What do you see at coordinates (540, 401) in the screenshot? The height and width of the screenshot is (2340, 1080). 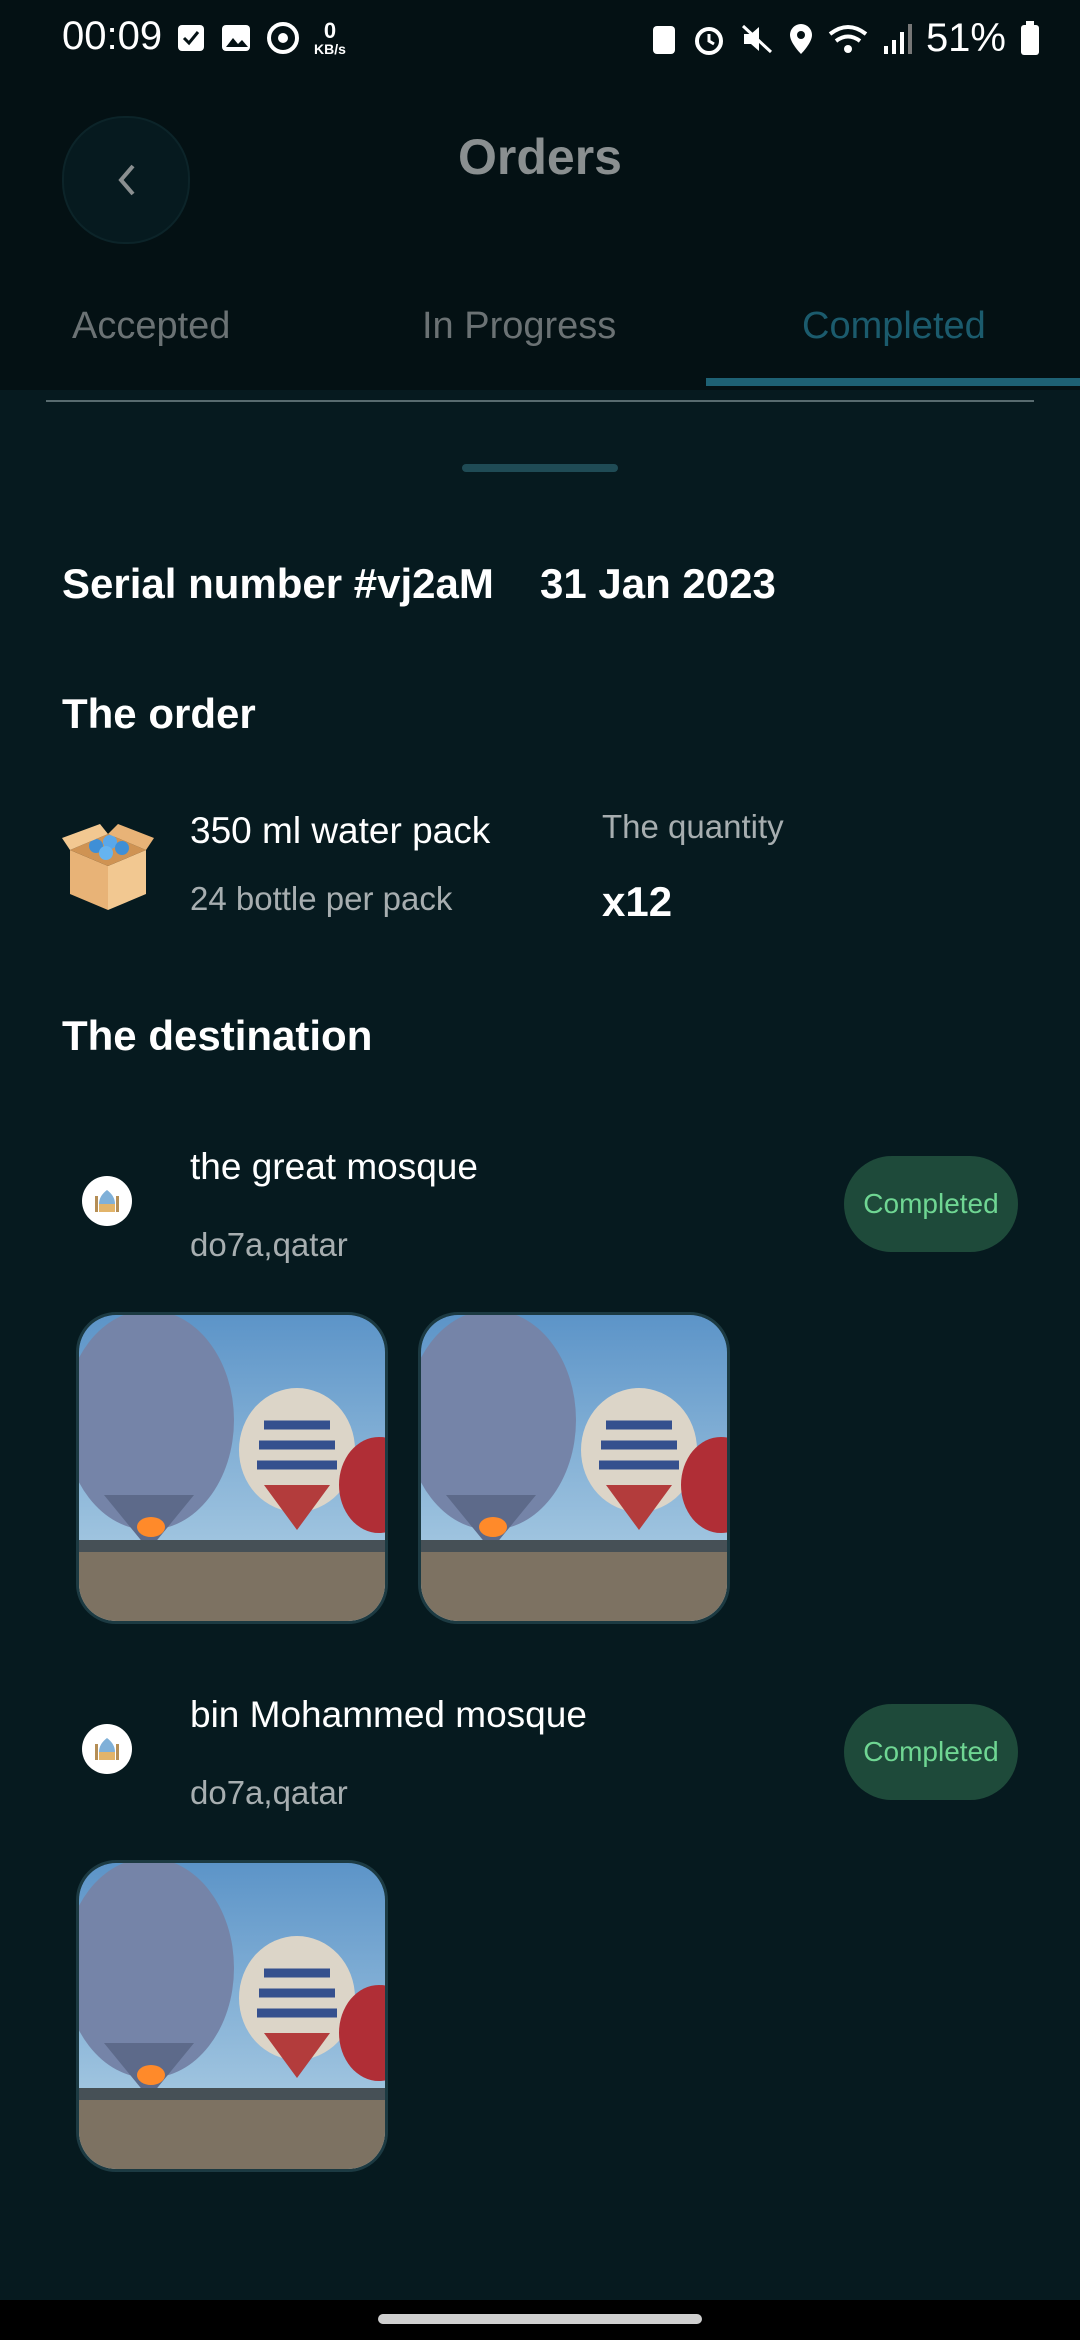 I see `sheet-top-divider` at bounding box center [540, 401].